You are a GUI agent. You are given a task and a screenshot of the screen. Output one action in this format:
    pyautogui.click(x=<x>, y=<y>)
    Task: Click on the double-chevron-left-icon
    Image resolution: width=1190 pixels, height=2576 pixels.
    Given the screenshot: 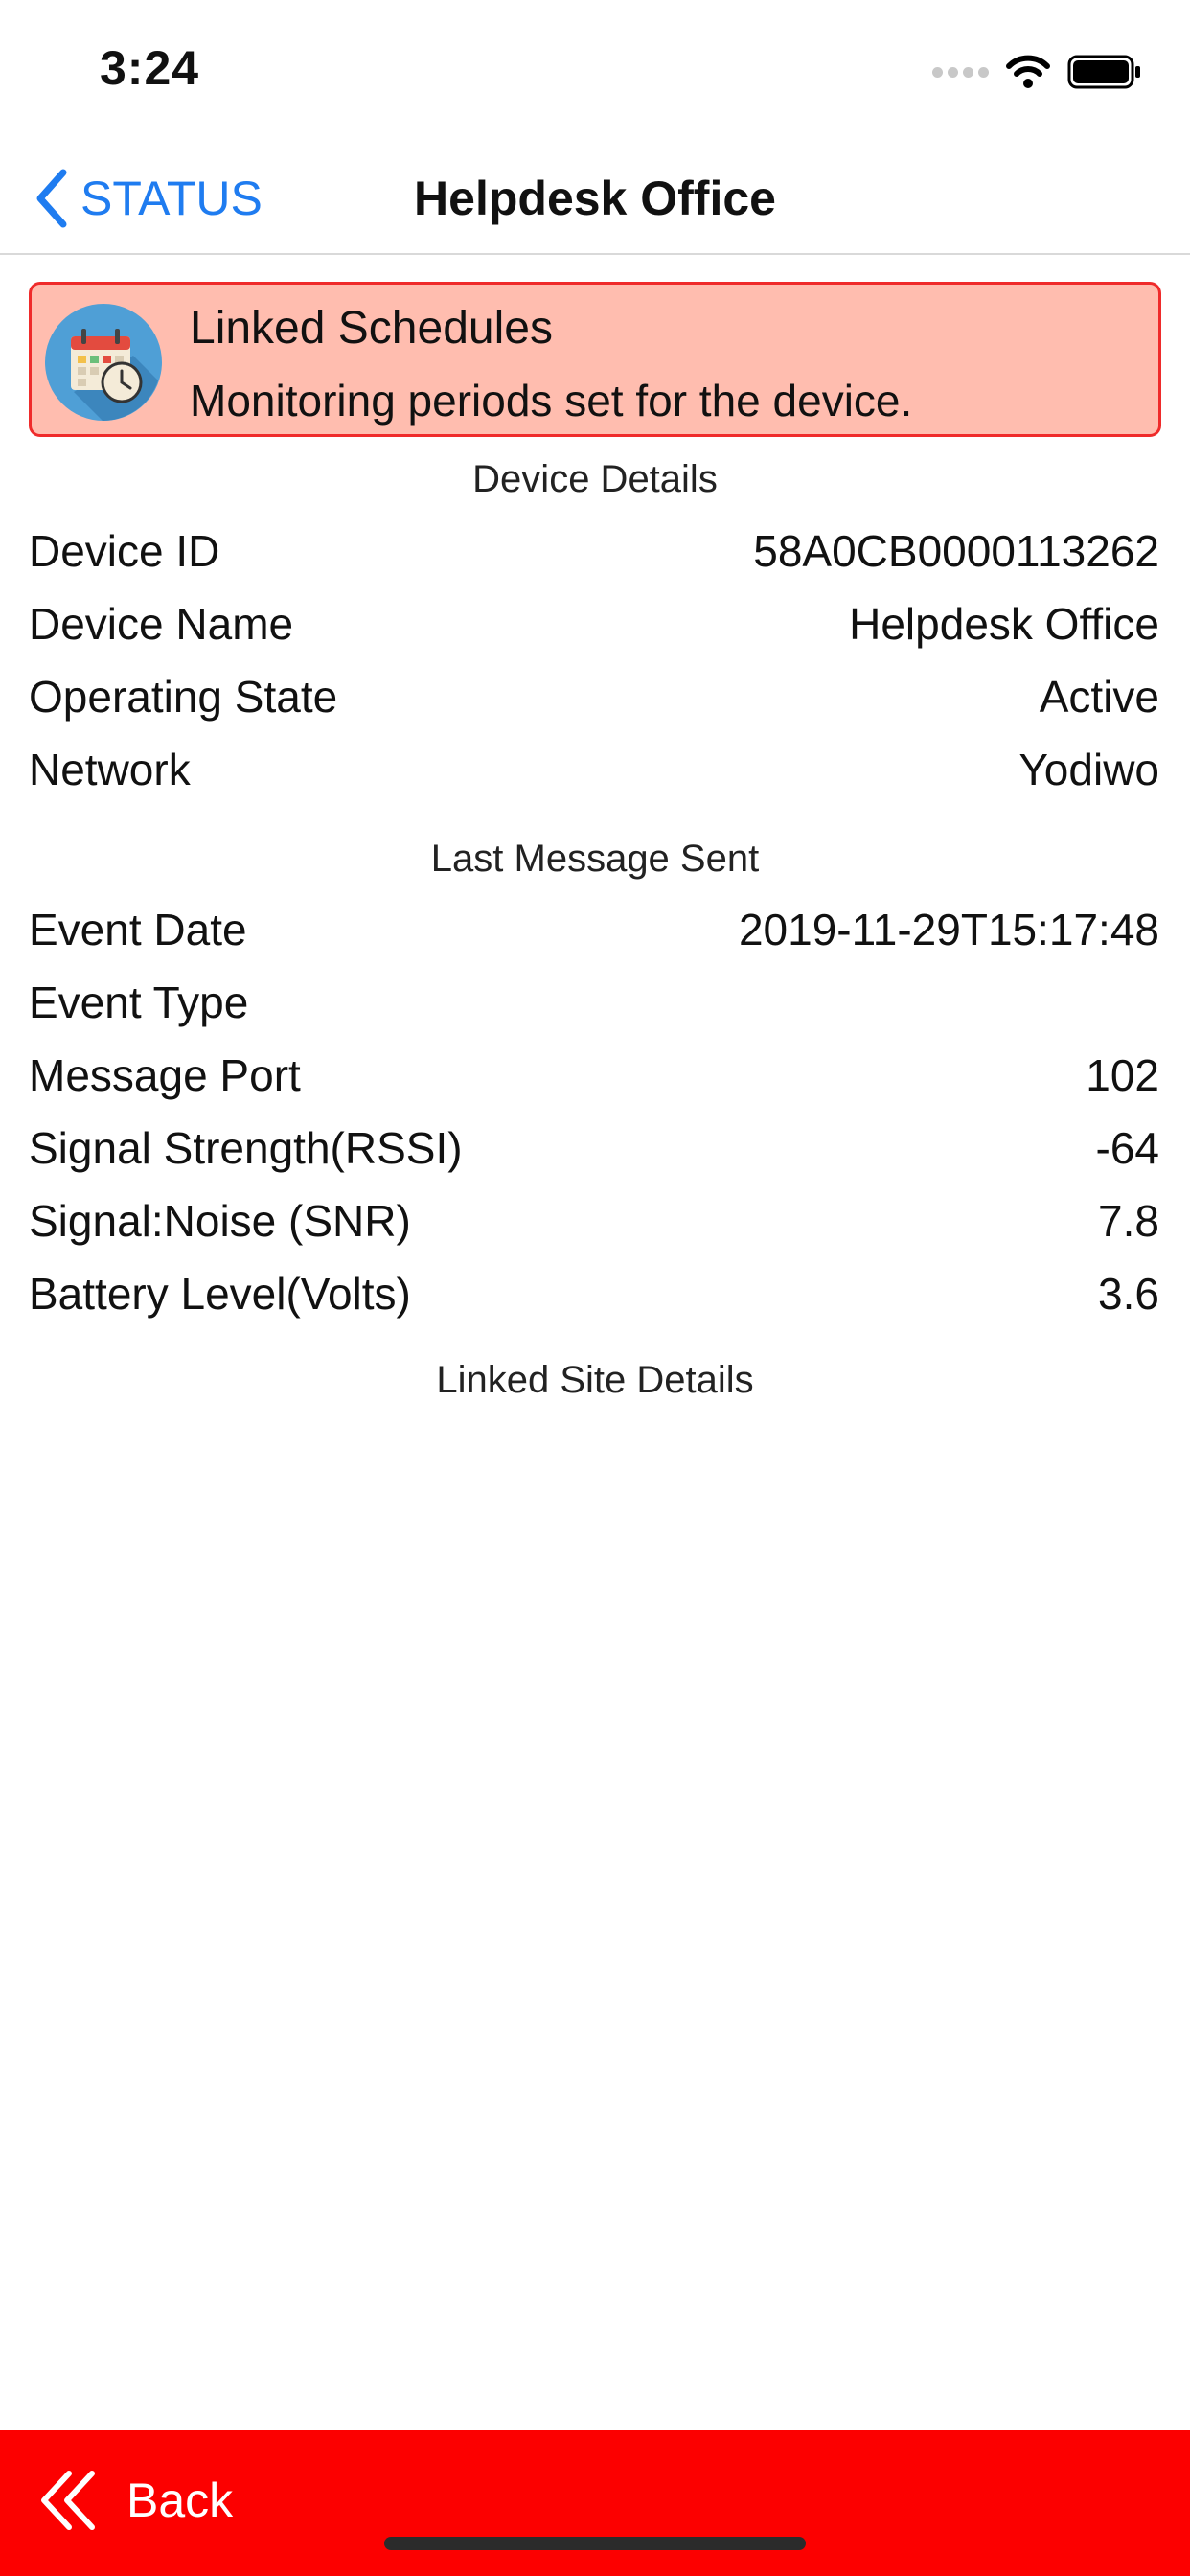 What is the action you would take?
    pyautogui.click(x=68, y=2500)
    